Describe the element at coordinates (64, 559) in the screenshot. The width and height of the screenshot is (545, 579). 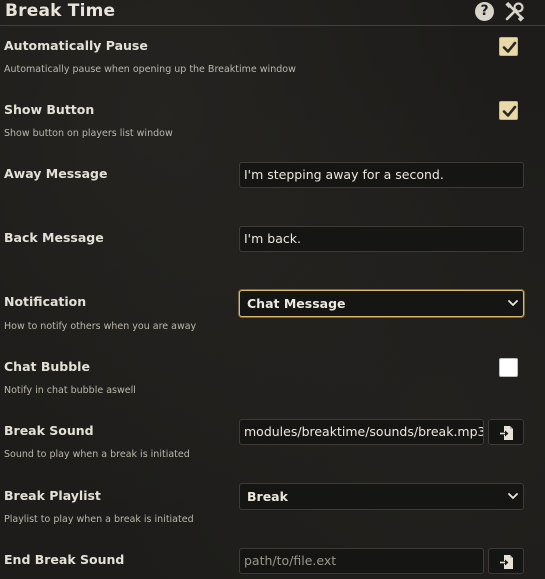
I see `setting-label: End Break Sound` at that location.